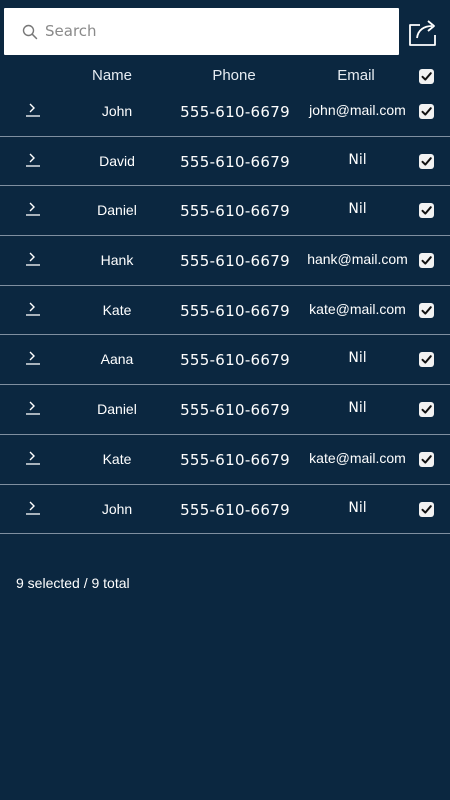 The height and width of the screenshot is (800, 450). Describe the element at coordinates (73, 583) in the screenshot. I see `selection-status: 9 selected / 9 total` at that location.